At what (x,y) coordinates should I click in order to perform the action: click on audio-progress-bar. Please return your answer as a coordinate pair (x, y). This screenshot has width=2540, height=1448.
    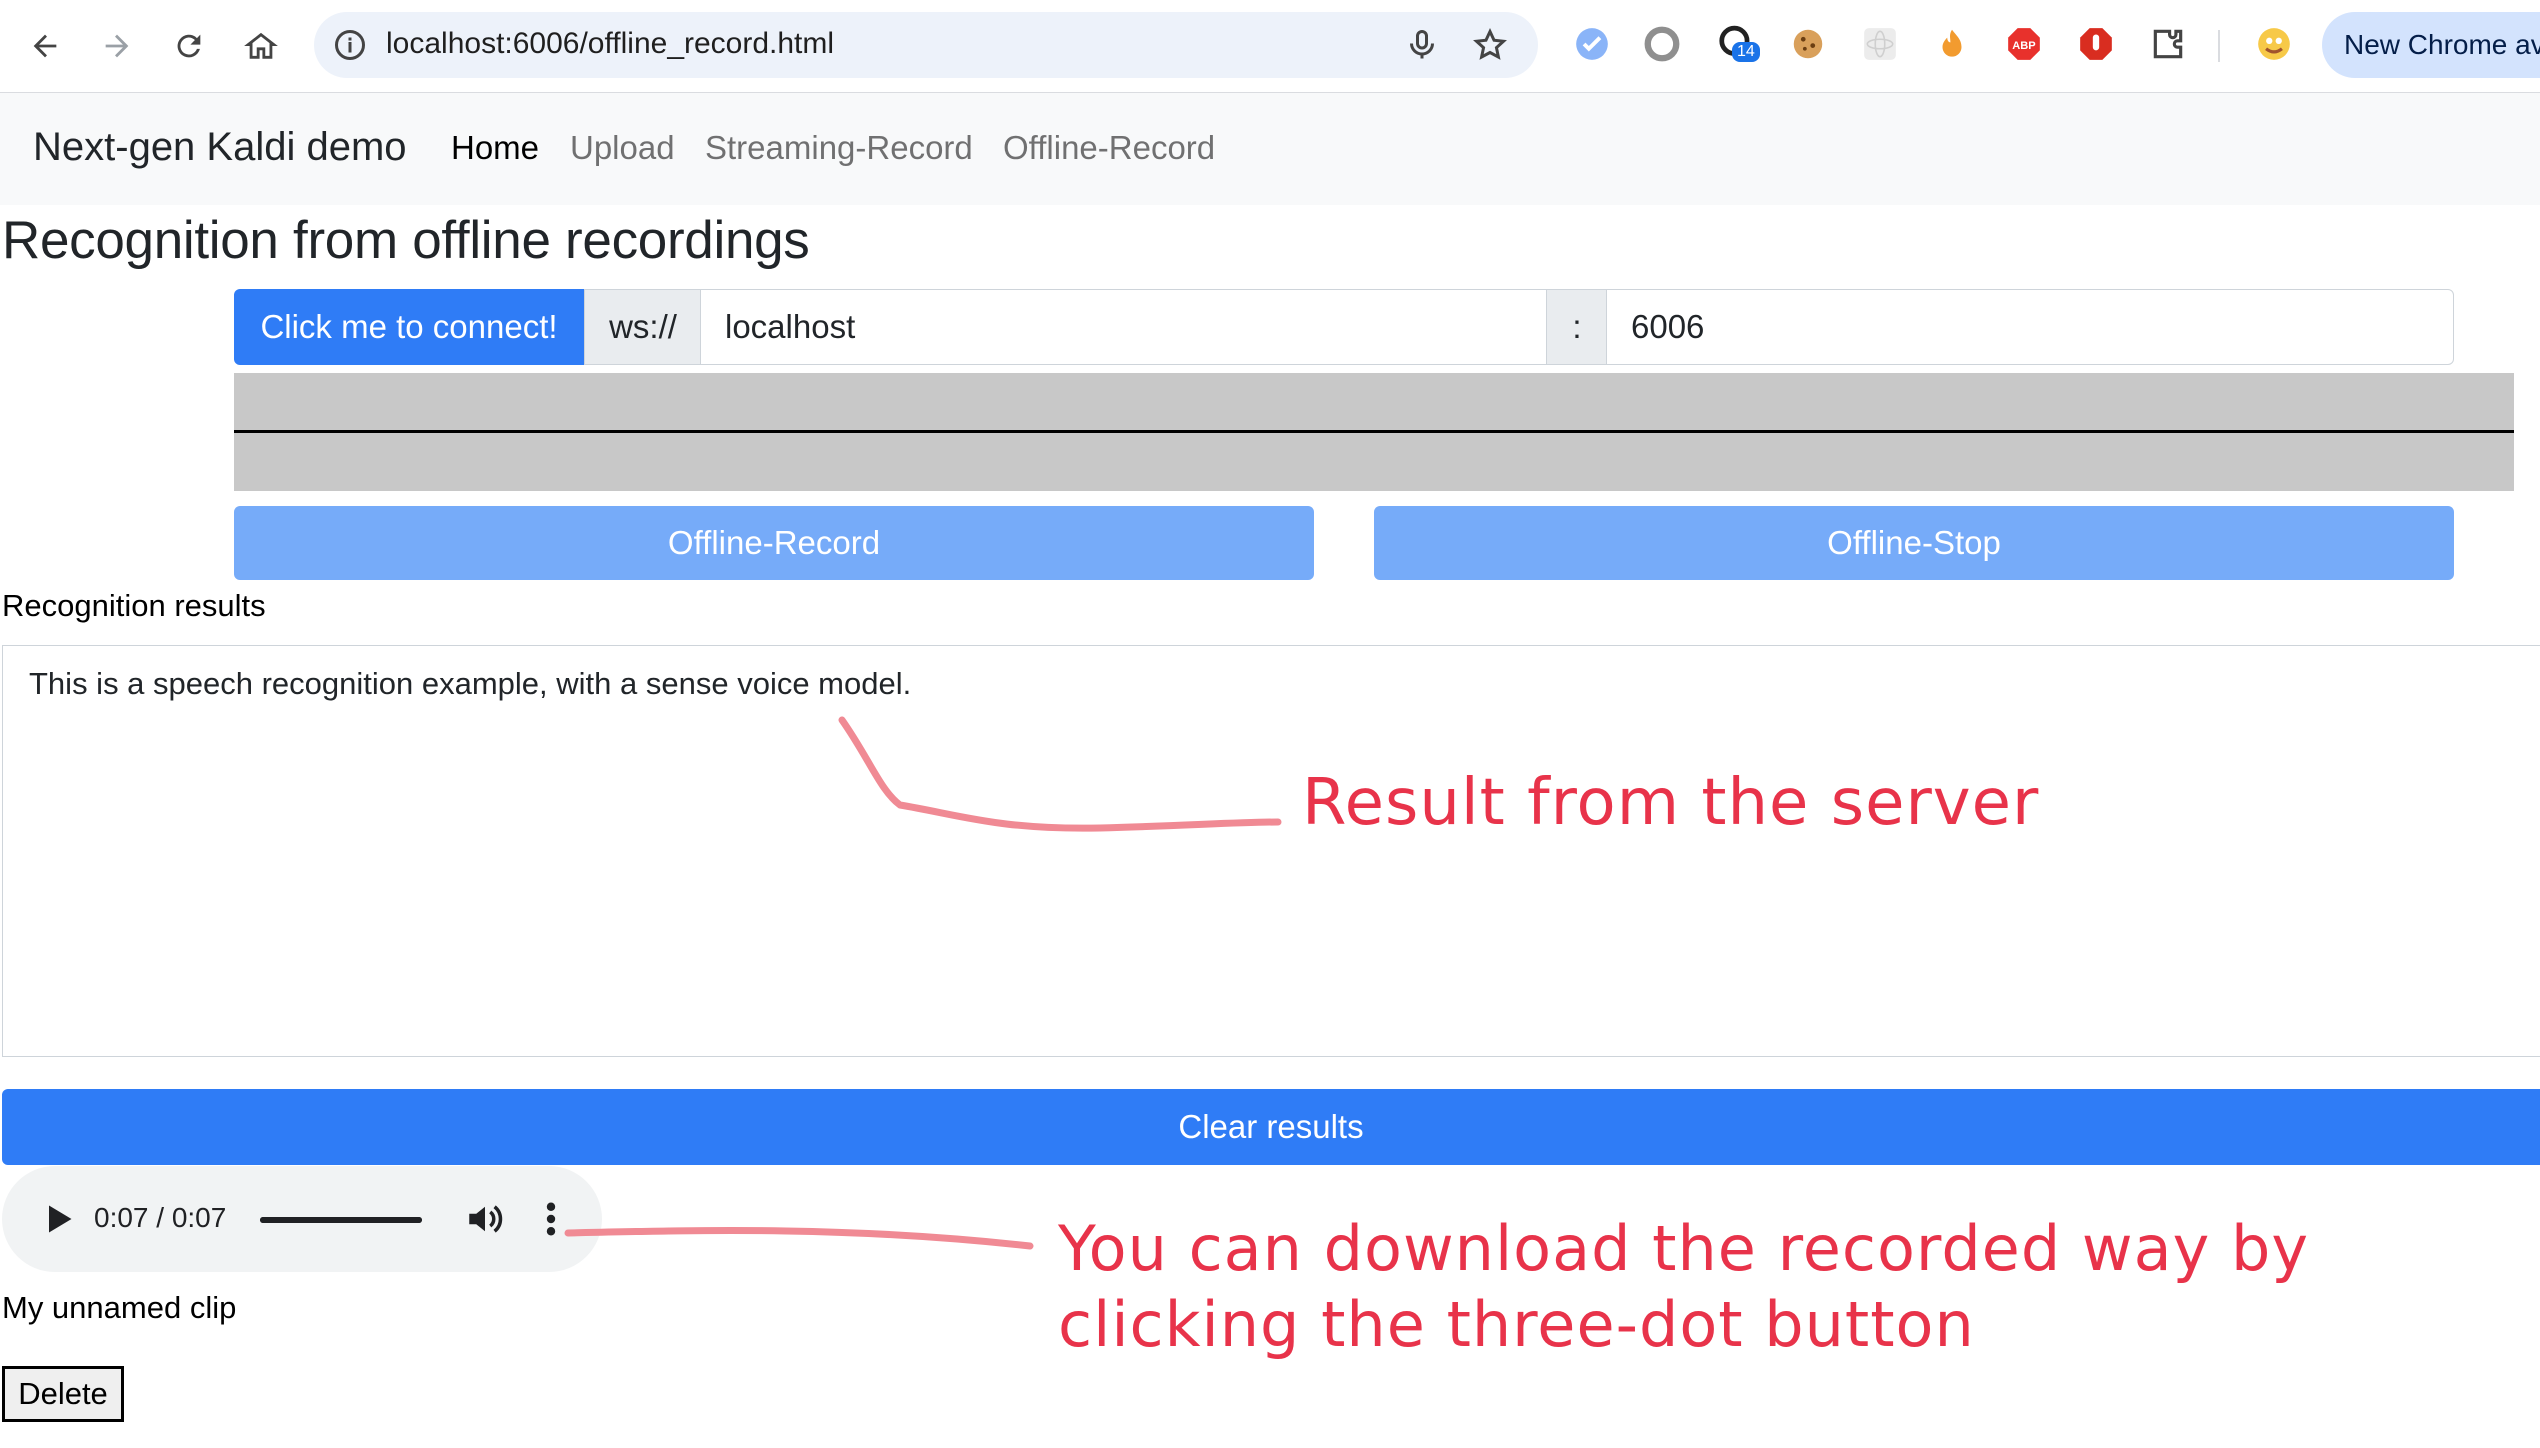
    Looking at the image, I should click on (341, 1220).